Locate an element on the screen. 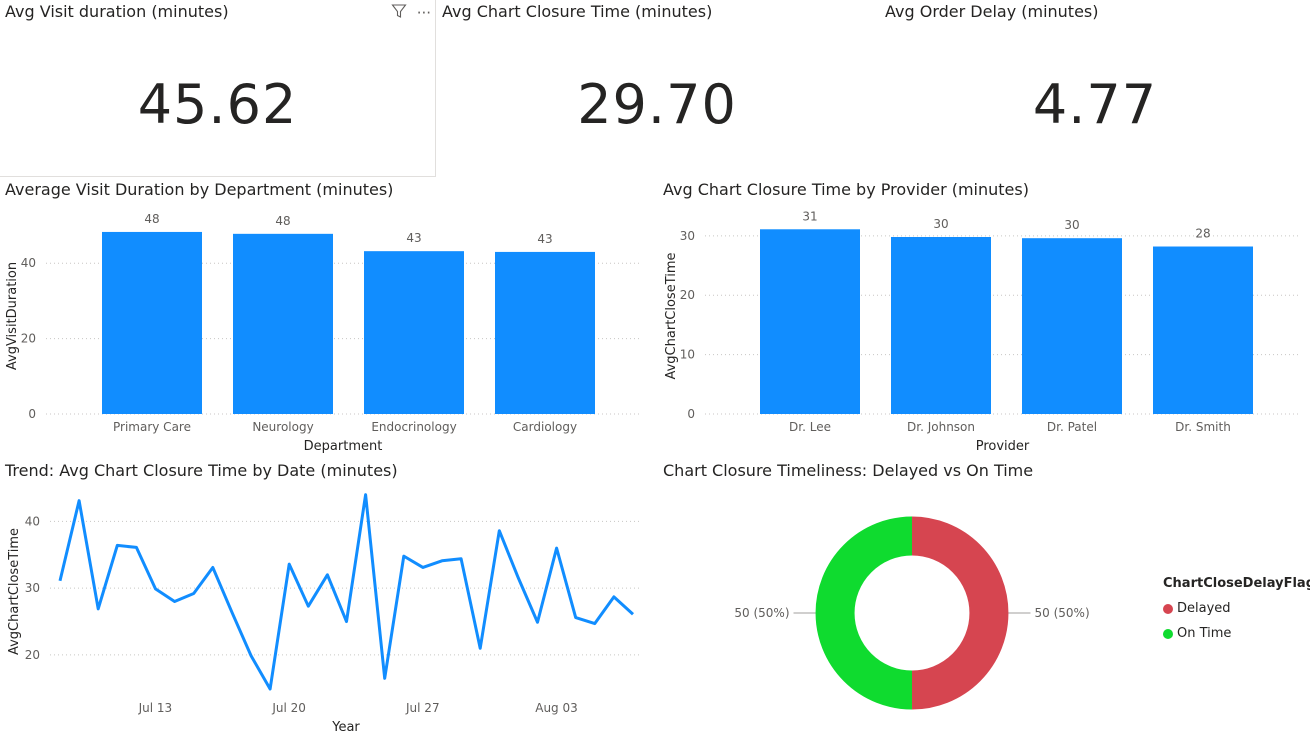 The image size is (1310, 737). donut-slice-on-time is located at coordinates (864, 613).